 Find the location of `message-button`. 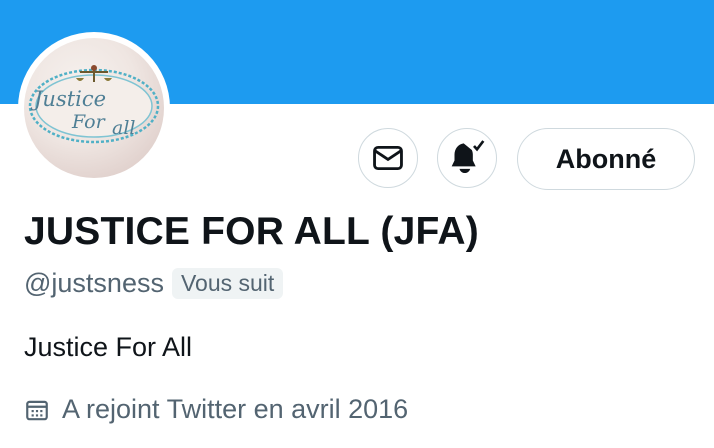

message-button is located at coordinates (388, 158).